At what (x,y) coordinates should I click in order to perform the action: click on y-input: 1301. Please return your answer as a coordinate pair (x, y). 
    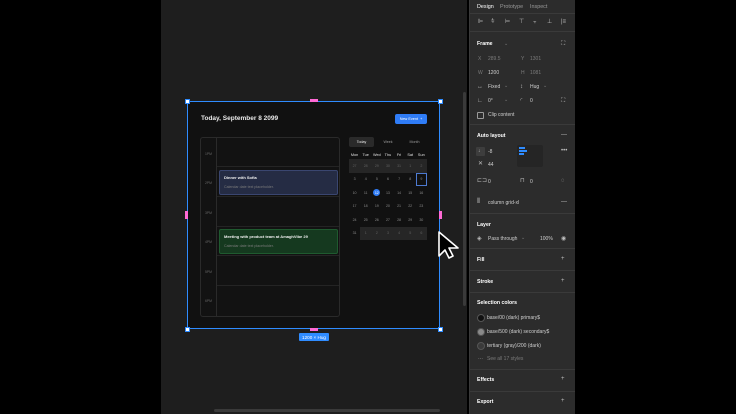
    Looking at the image, I should click on (535, 59).